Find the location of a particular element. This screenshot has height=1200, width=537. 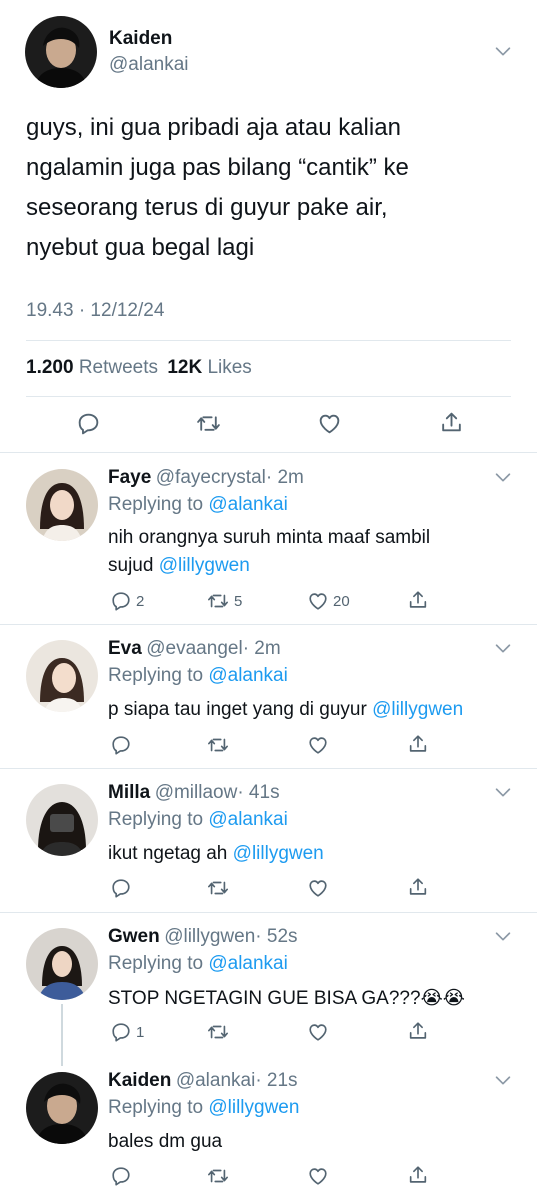

reply-text-line: nih orangnya suruh minta maaf sambil is located at coordinates (269, 537).